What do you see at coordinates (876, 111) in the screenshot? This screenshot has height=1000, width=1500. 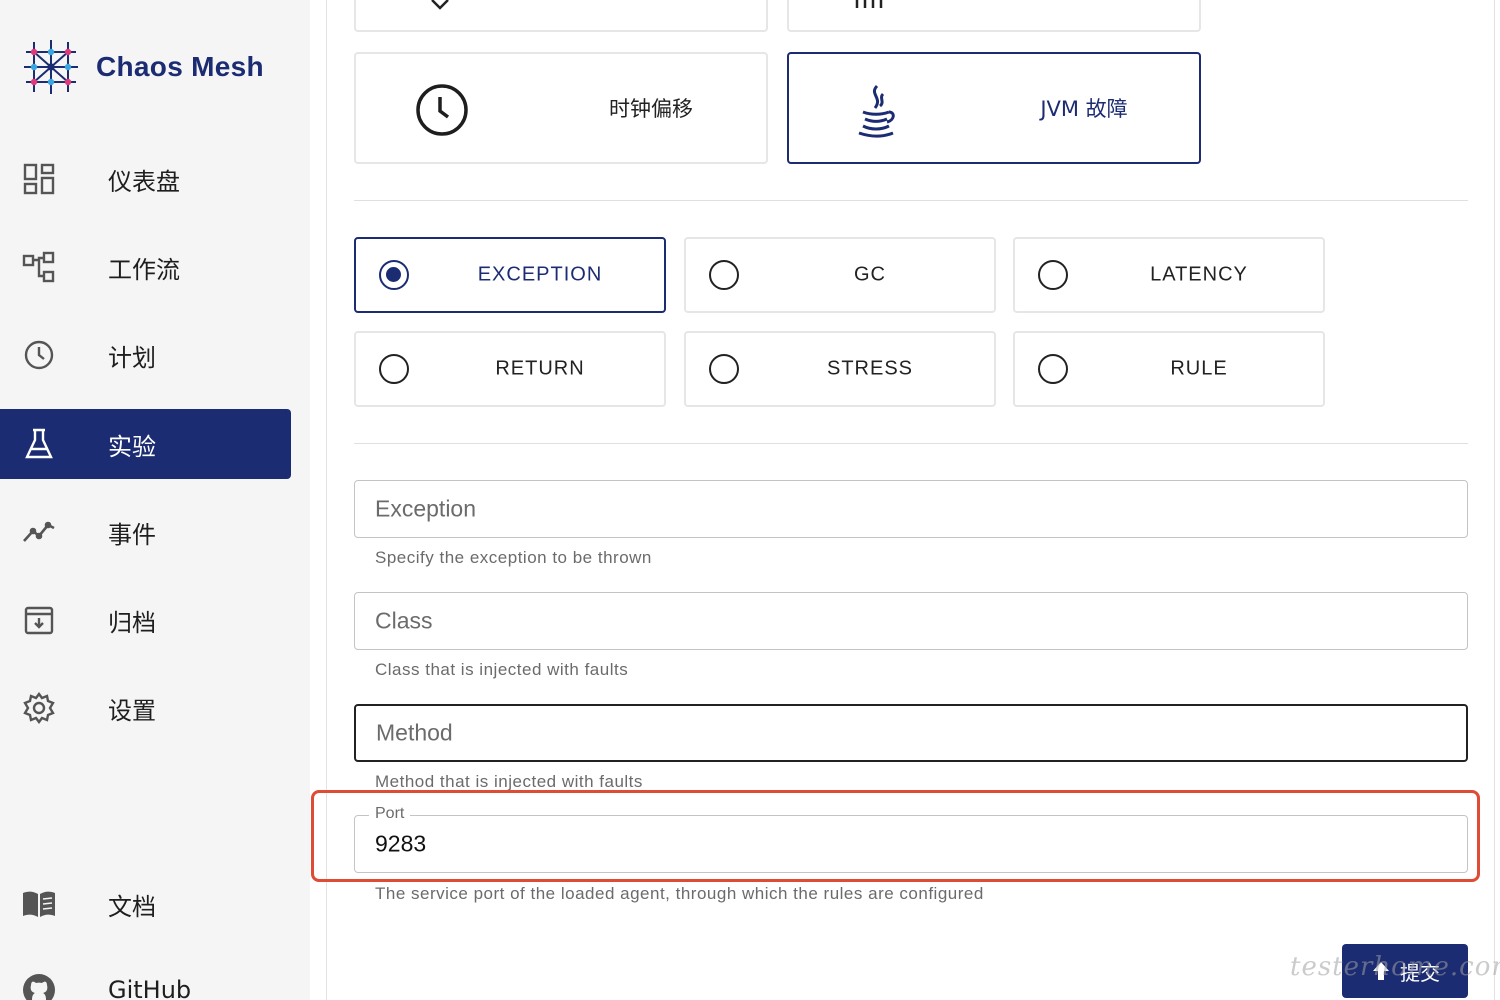 I see `java-icon` at bounding box center [876, 111].